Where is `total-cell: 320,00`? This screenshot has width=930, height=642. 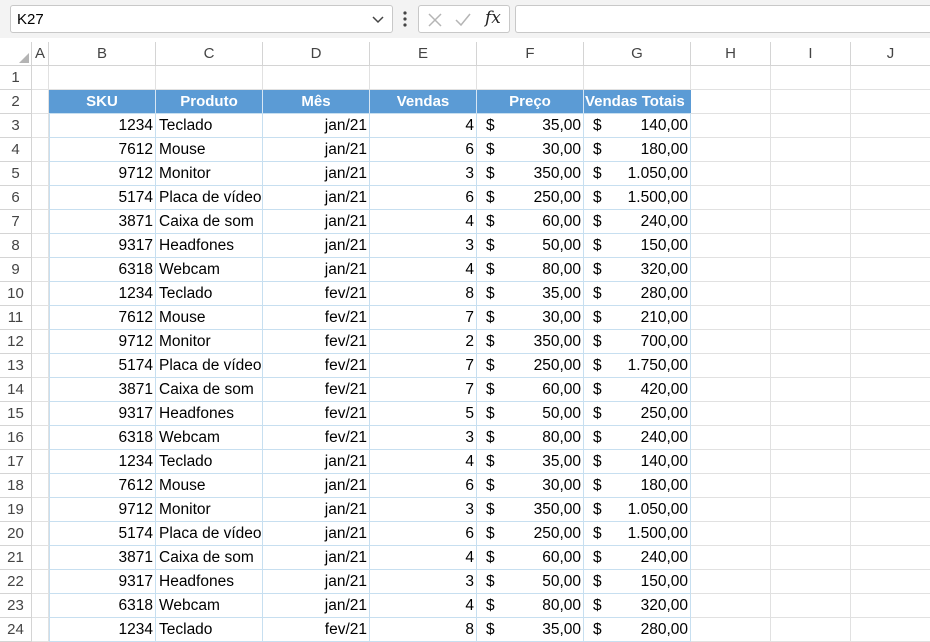
total-cell: 320,00 is located at coordinates (637, 270).